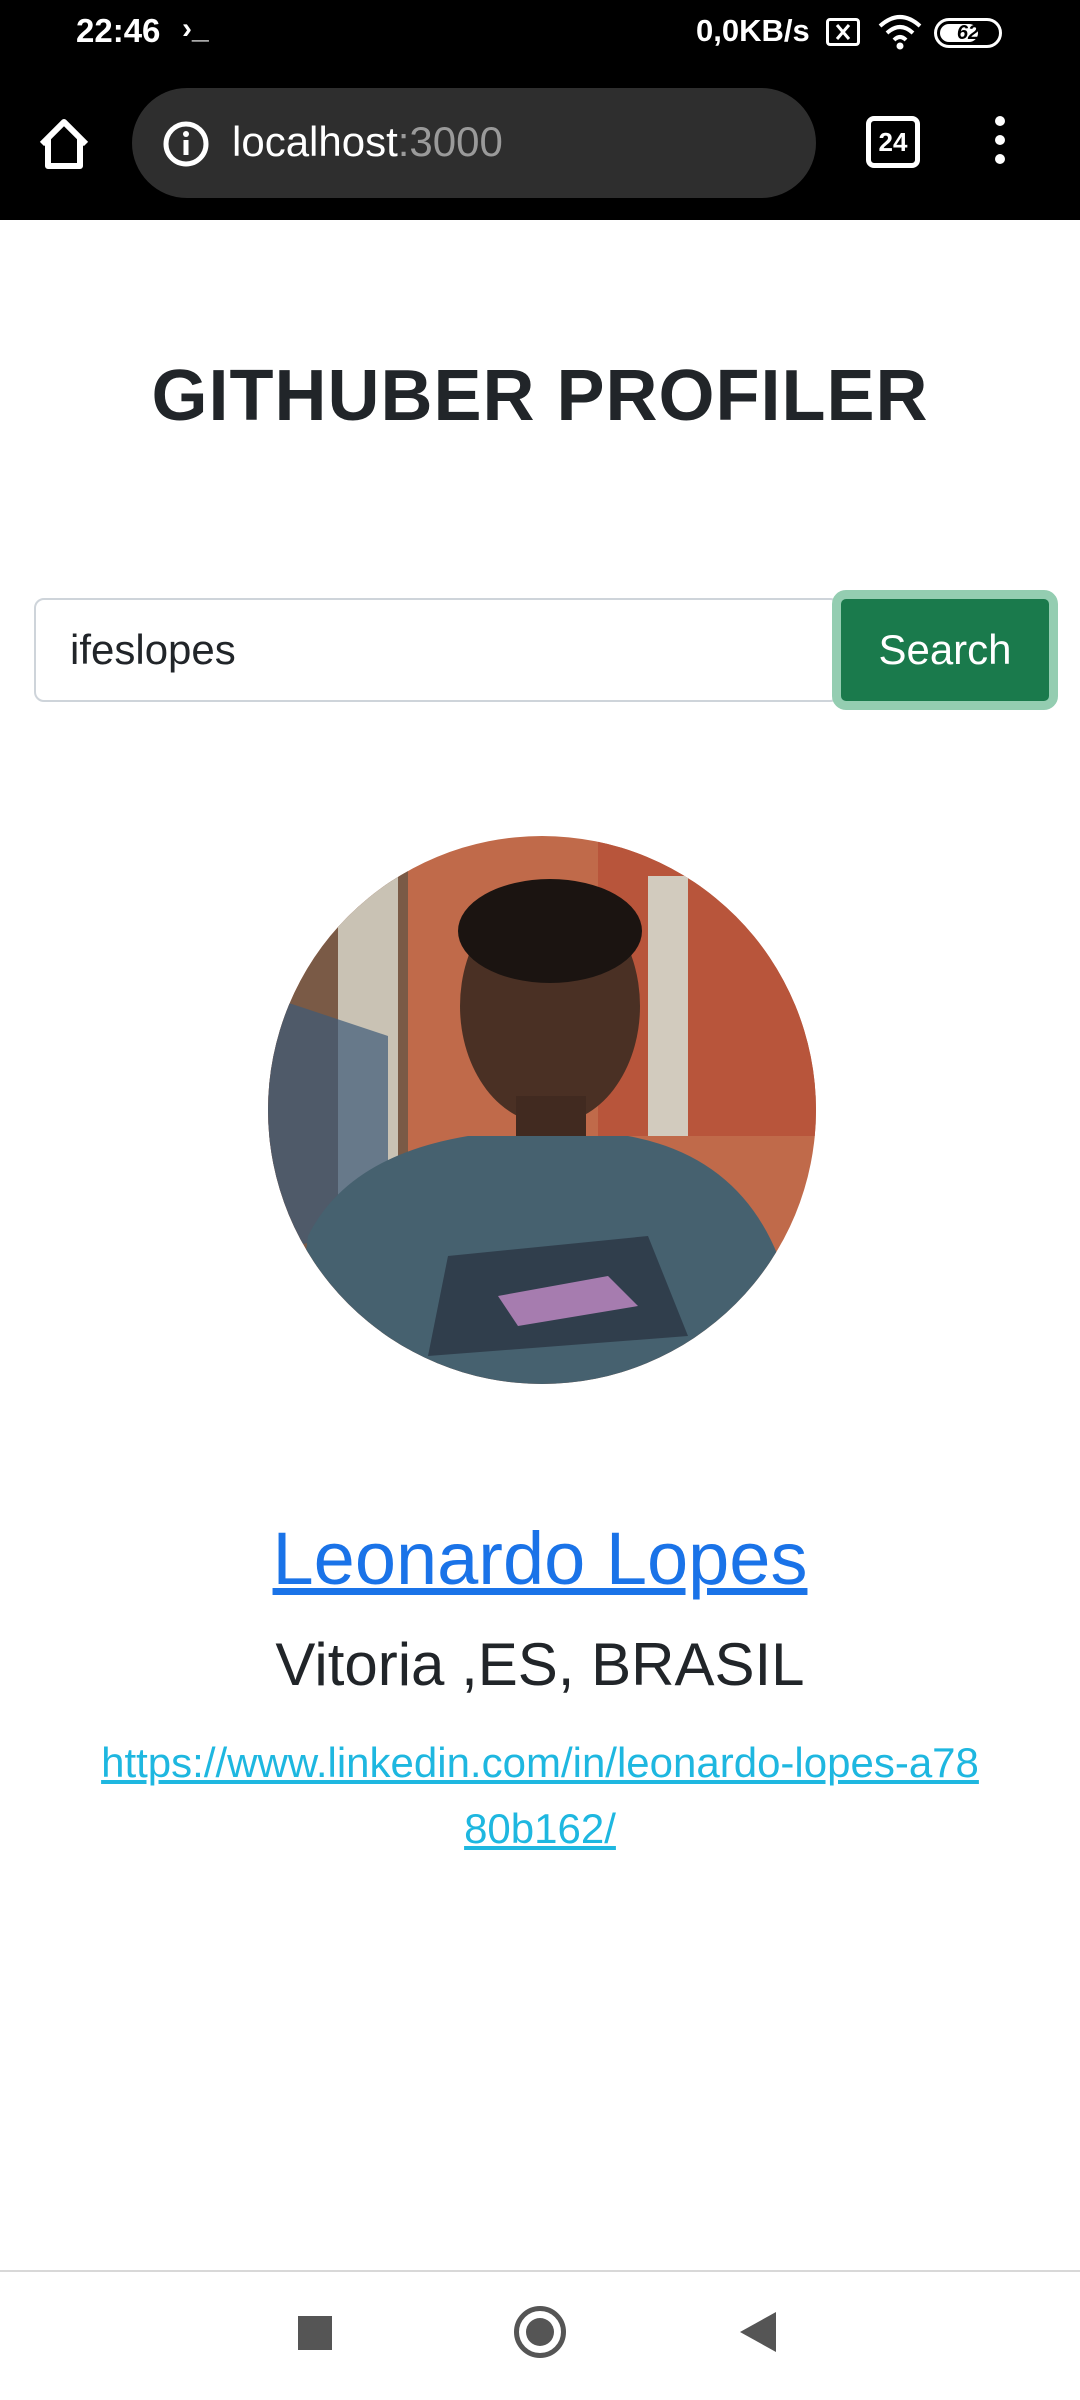  I want to click on system-nav-bar, so click(540, 2335).